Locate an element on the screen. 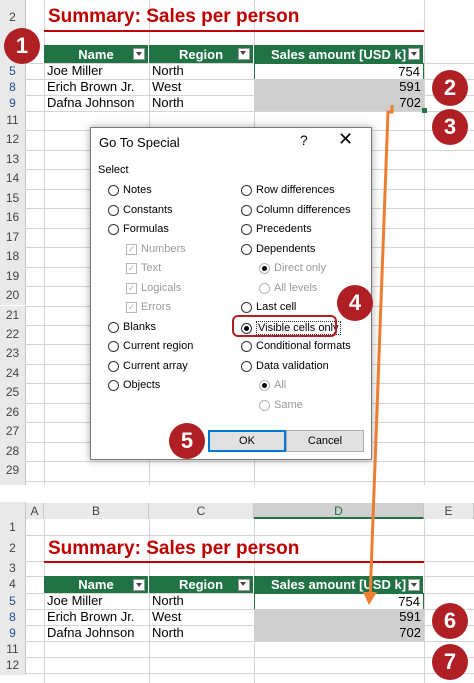 This screenshot has height=683, width=474. step-badge-4: 4 is located at coordinates (355, 303).